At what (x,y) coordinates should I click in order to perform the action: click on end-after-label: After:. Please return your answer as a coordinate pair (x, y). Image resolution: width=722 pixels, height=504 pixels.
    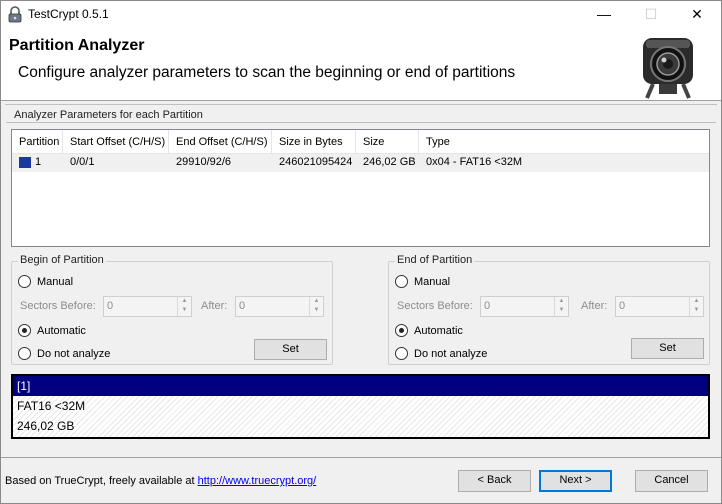
    Looking at the image, I should click on (594, 306).